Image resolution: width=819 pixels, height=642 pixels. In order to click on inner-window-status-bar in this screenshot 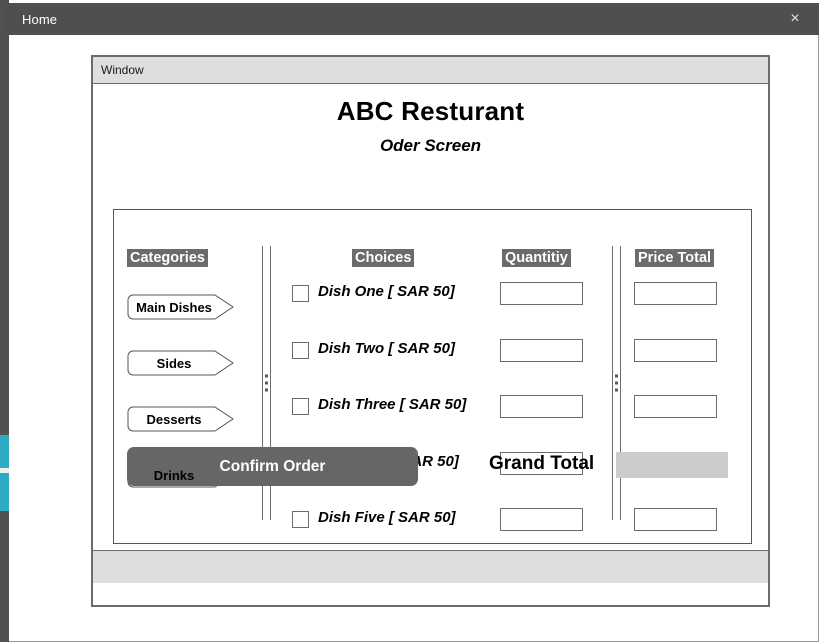, I will do `click(430, 566)`.